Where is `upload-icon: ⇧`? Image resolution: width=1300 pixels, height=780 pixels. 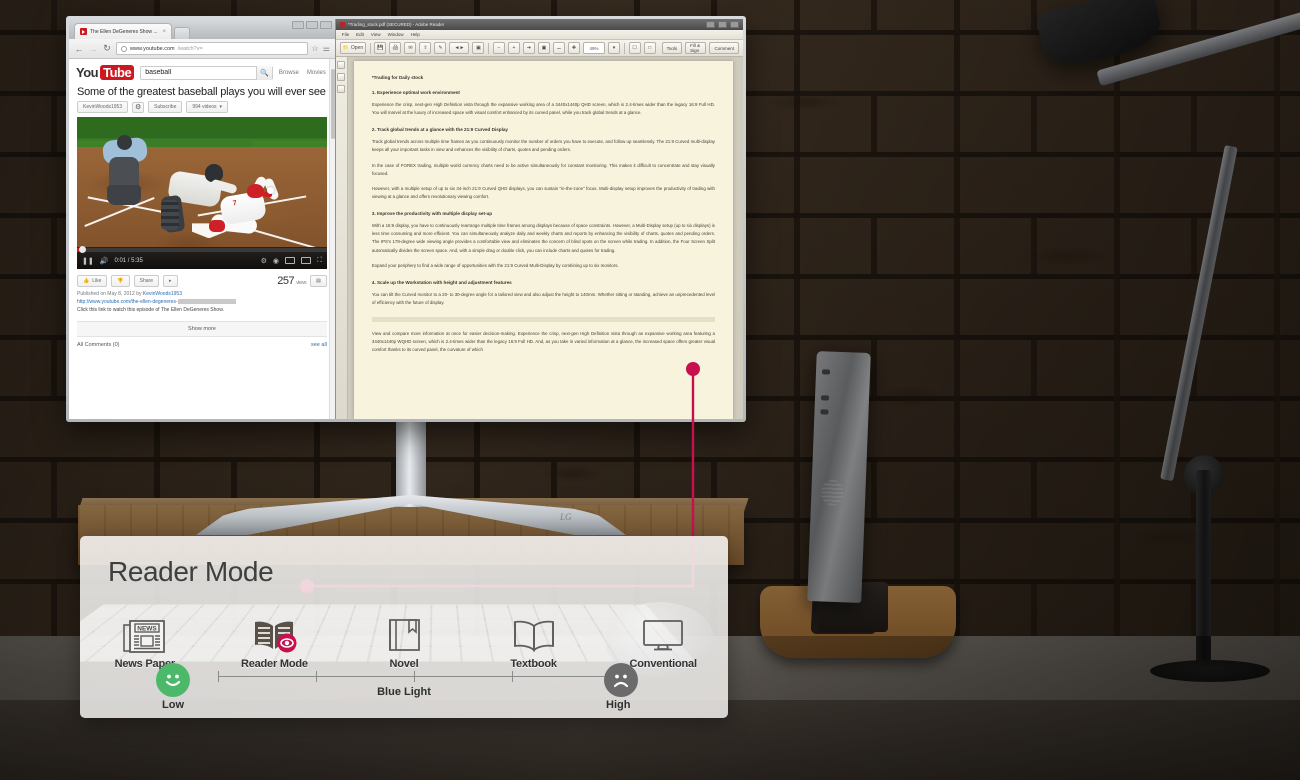
upload-icon: ⇧ is located at coordinates (425, 48).